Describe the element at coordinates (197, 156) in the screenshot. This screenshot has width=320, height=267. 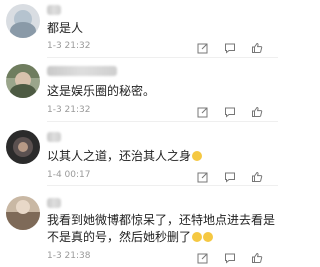
I see `grin-emoji-icon` at that location.